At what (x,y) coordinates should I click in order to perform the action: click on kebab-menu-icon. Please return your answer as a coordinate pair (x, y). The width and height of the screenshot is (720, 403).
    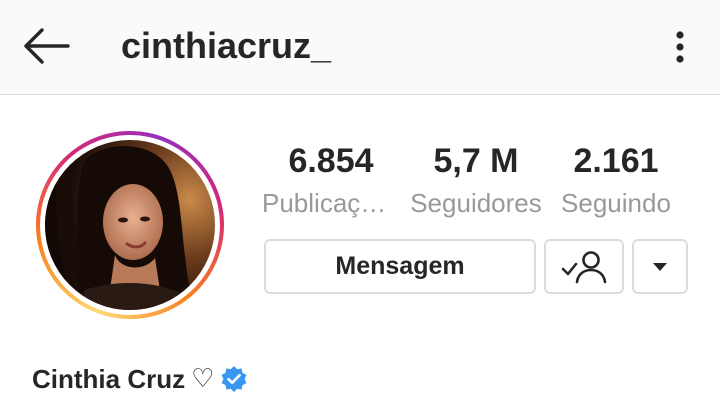
    Looking at the image, I should click on (680, 47).